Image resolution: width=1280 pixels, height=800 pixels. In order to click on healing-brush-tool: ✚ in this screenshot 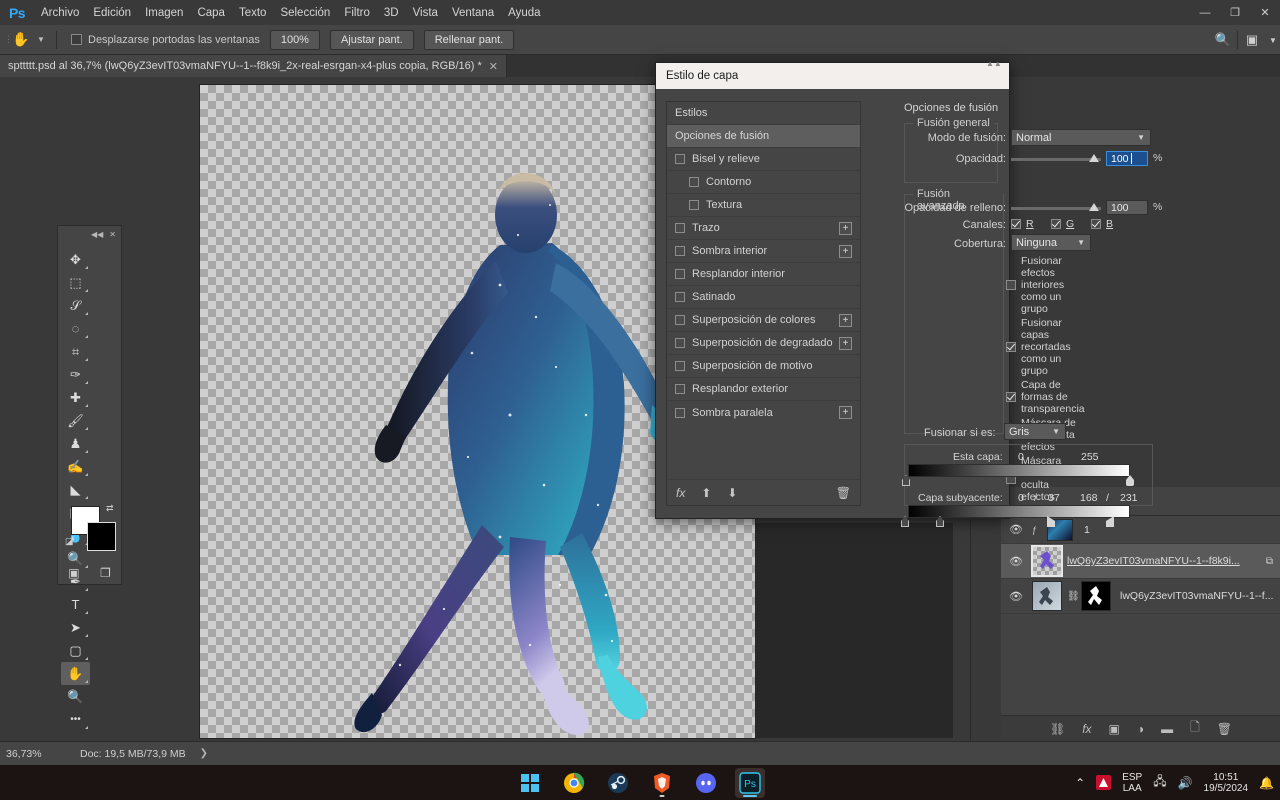, I will do `click(75, 397)`.